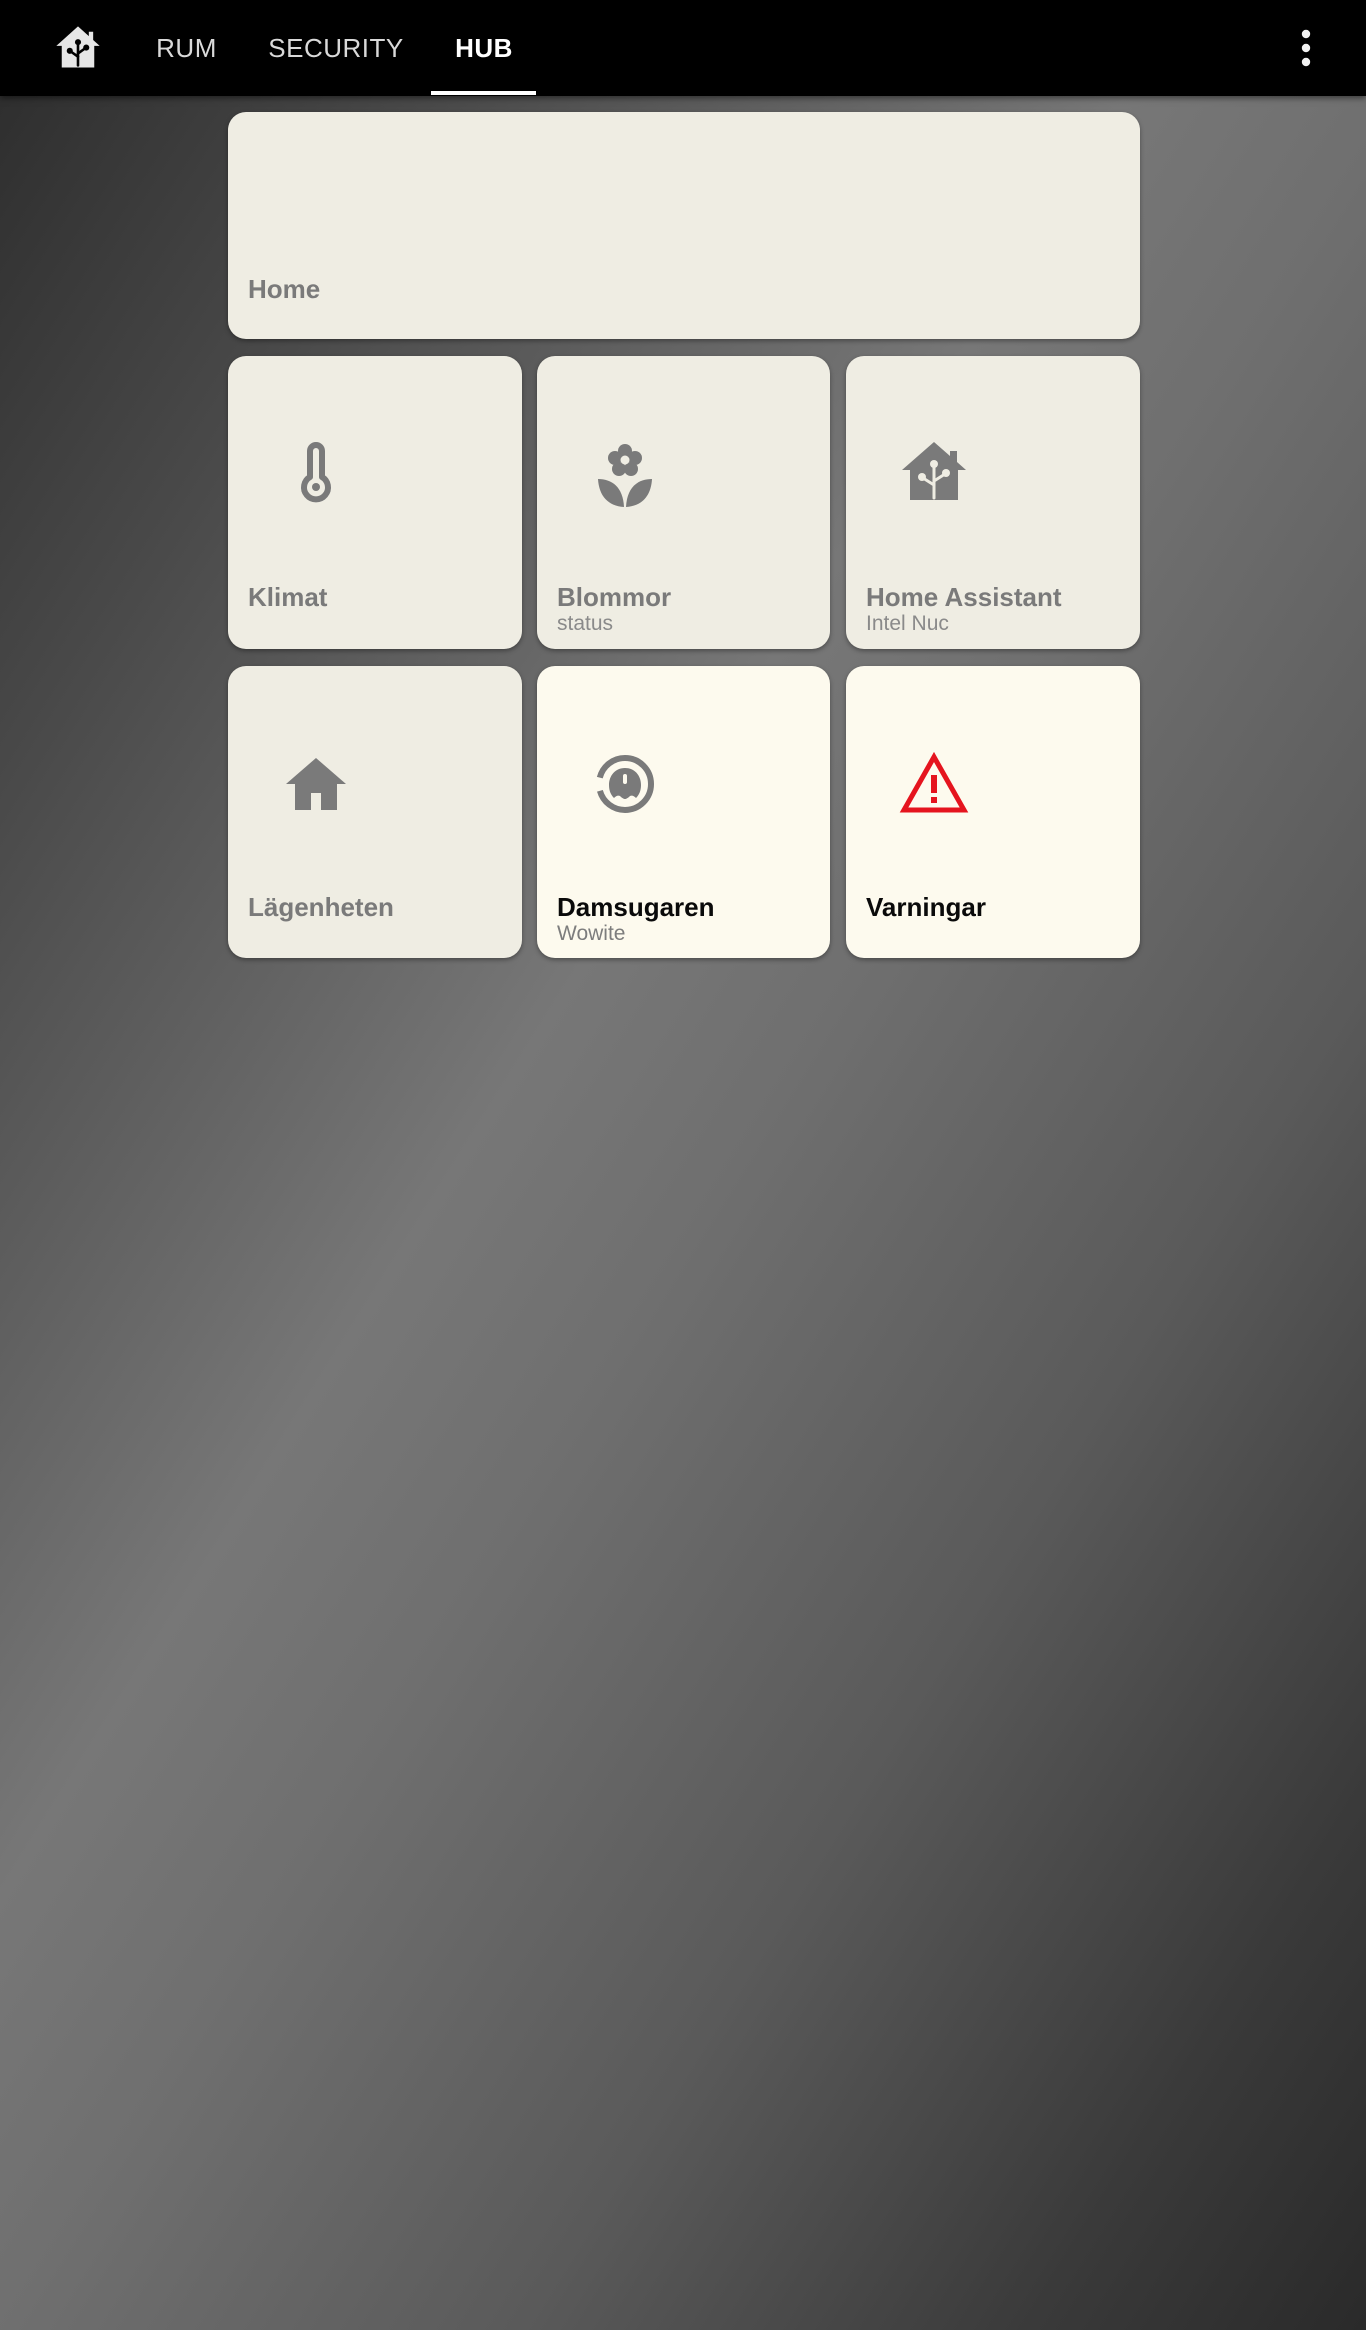  I want to click on card-subtitle: Intel Nuc, so click(907, 623).